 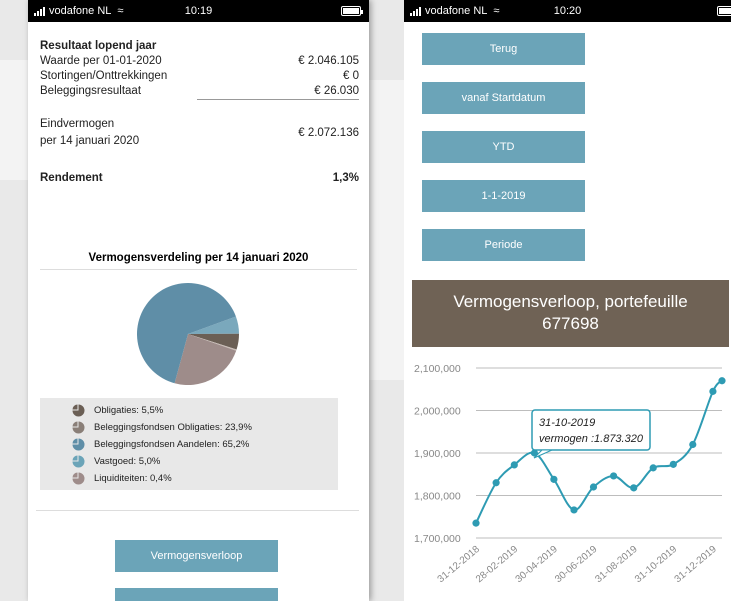 What do you see at coordinates (98, 46) in the screenshot?
I see `result-title: Resultaat lopend jaar` at bounding box center [98, 46].